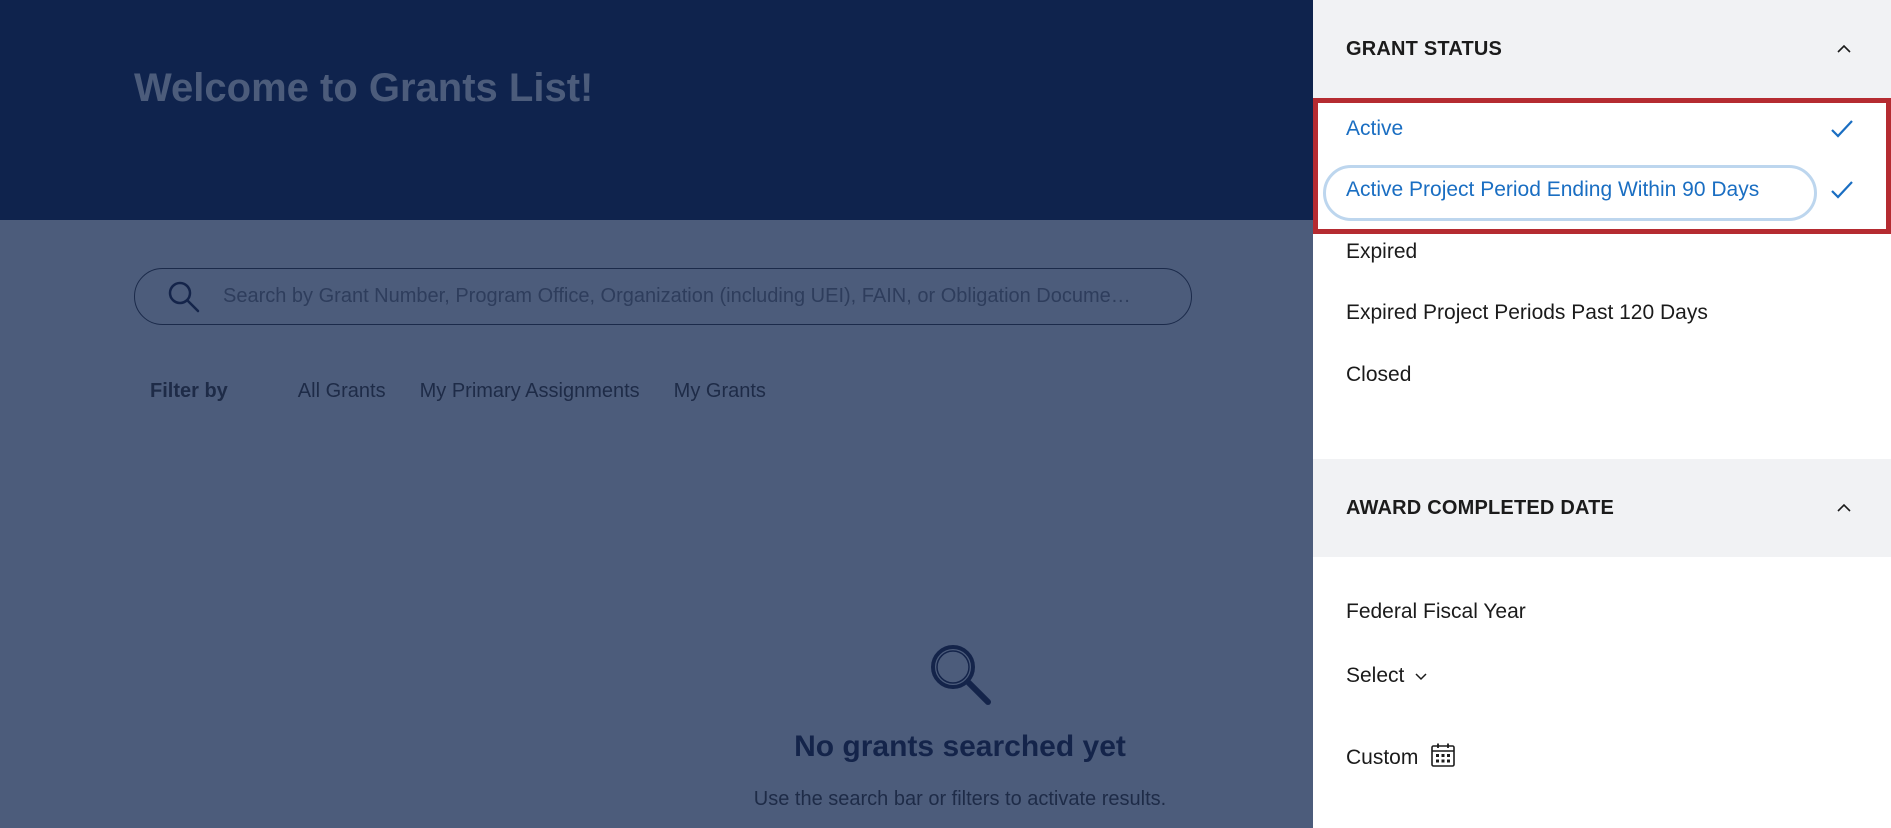 This screenshot has width=1891, height=828. What do you see at coordinates (707, 296) in the screenshot?
I see `search-input` at bounding box center [707, 296].